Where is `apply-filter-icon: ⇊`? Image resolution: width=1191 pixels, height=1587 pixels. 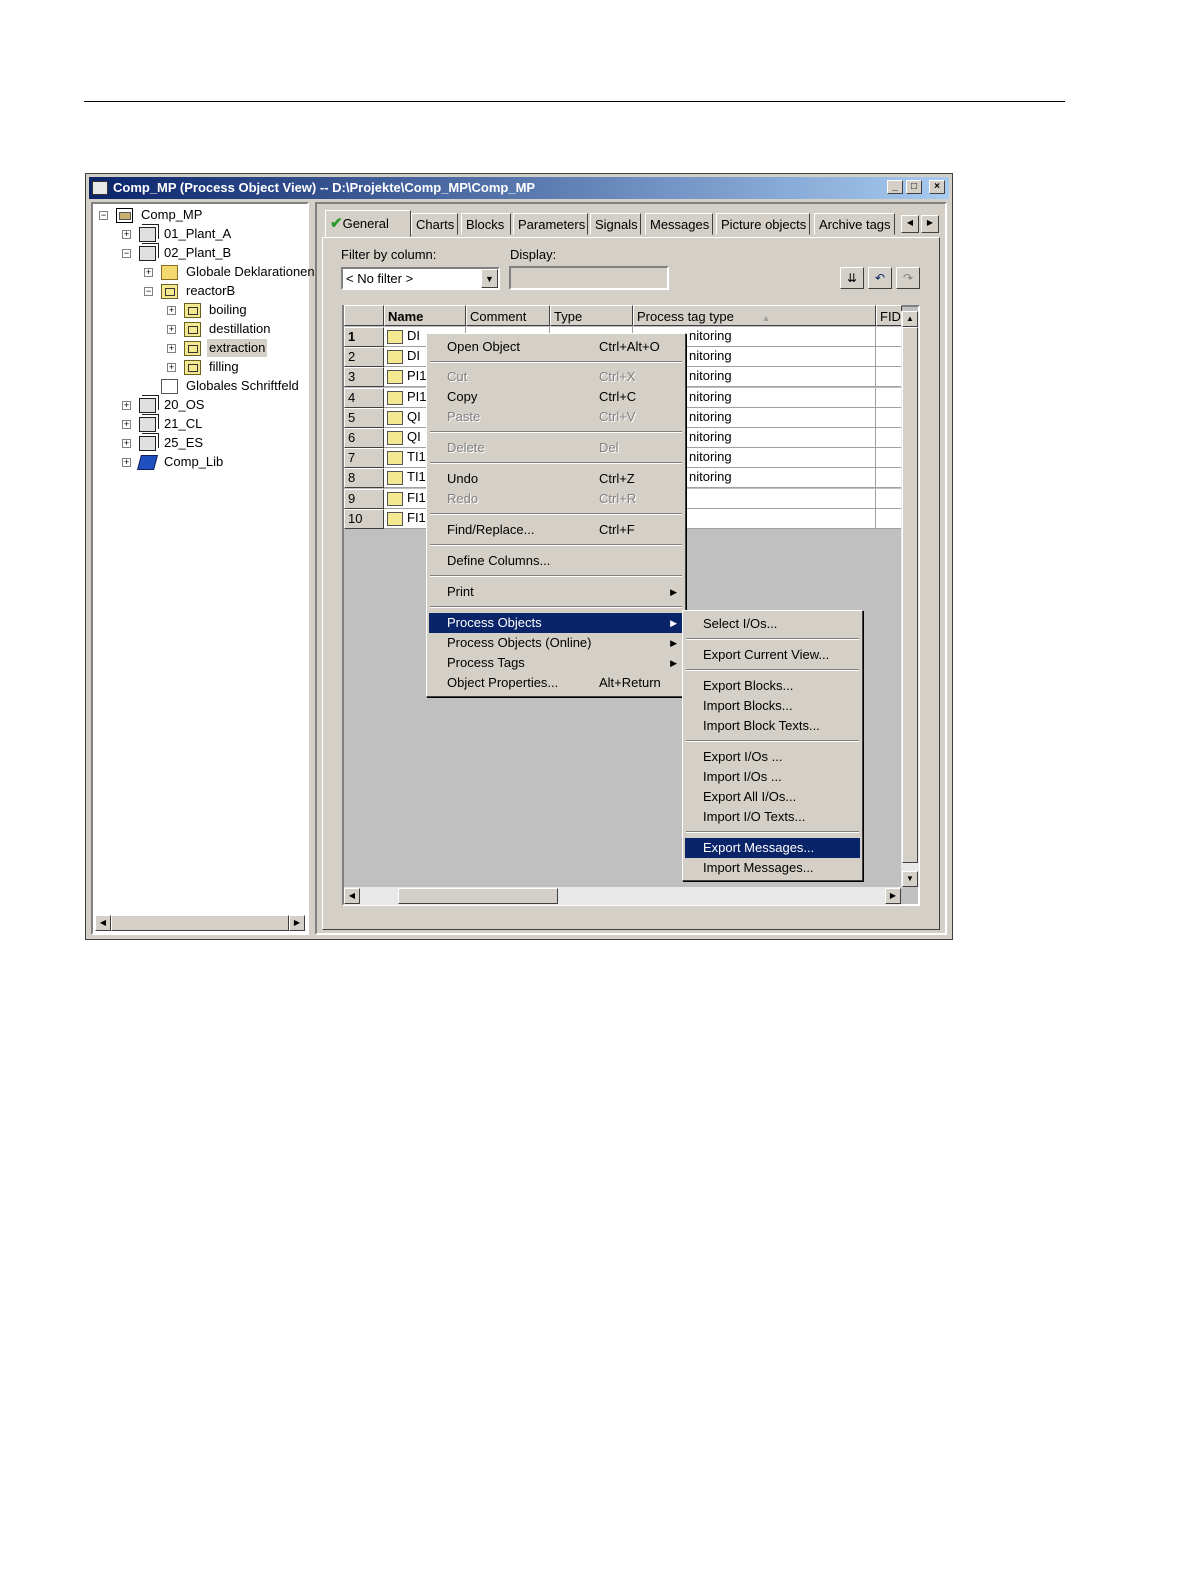
apply-filter-icon: ⇊ is located at coordinates (852, 278).